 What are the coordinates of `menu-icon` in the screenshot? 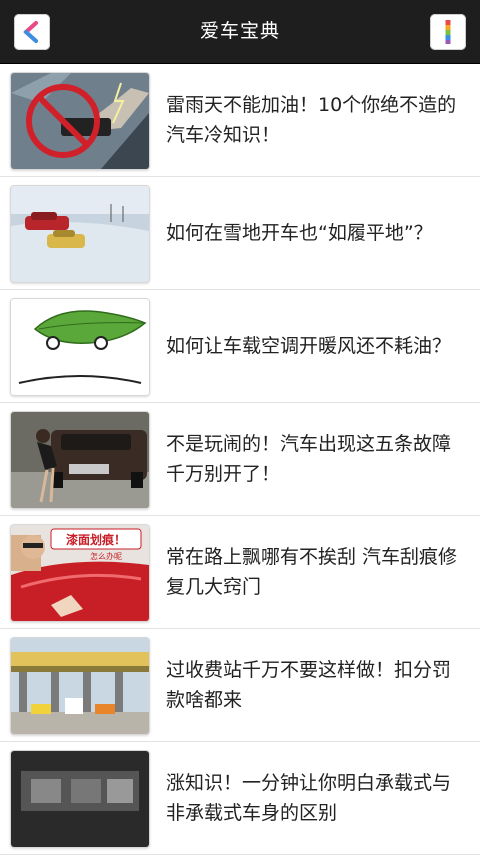 It's located at (448, 32).